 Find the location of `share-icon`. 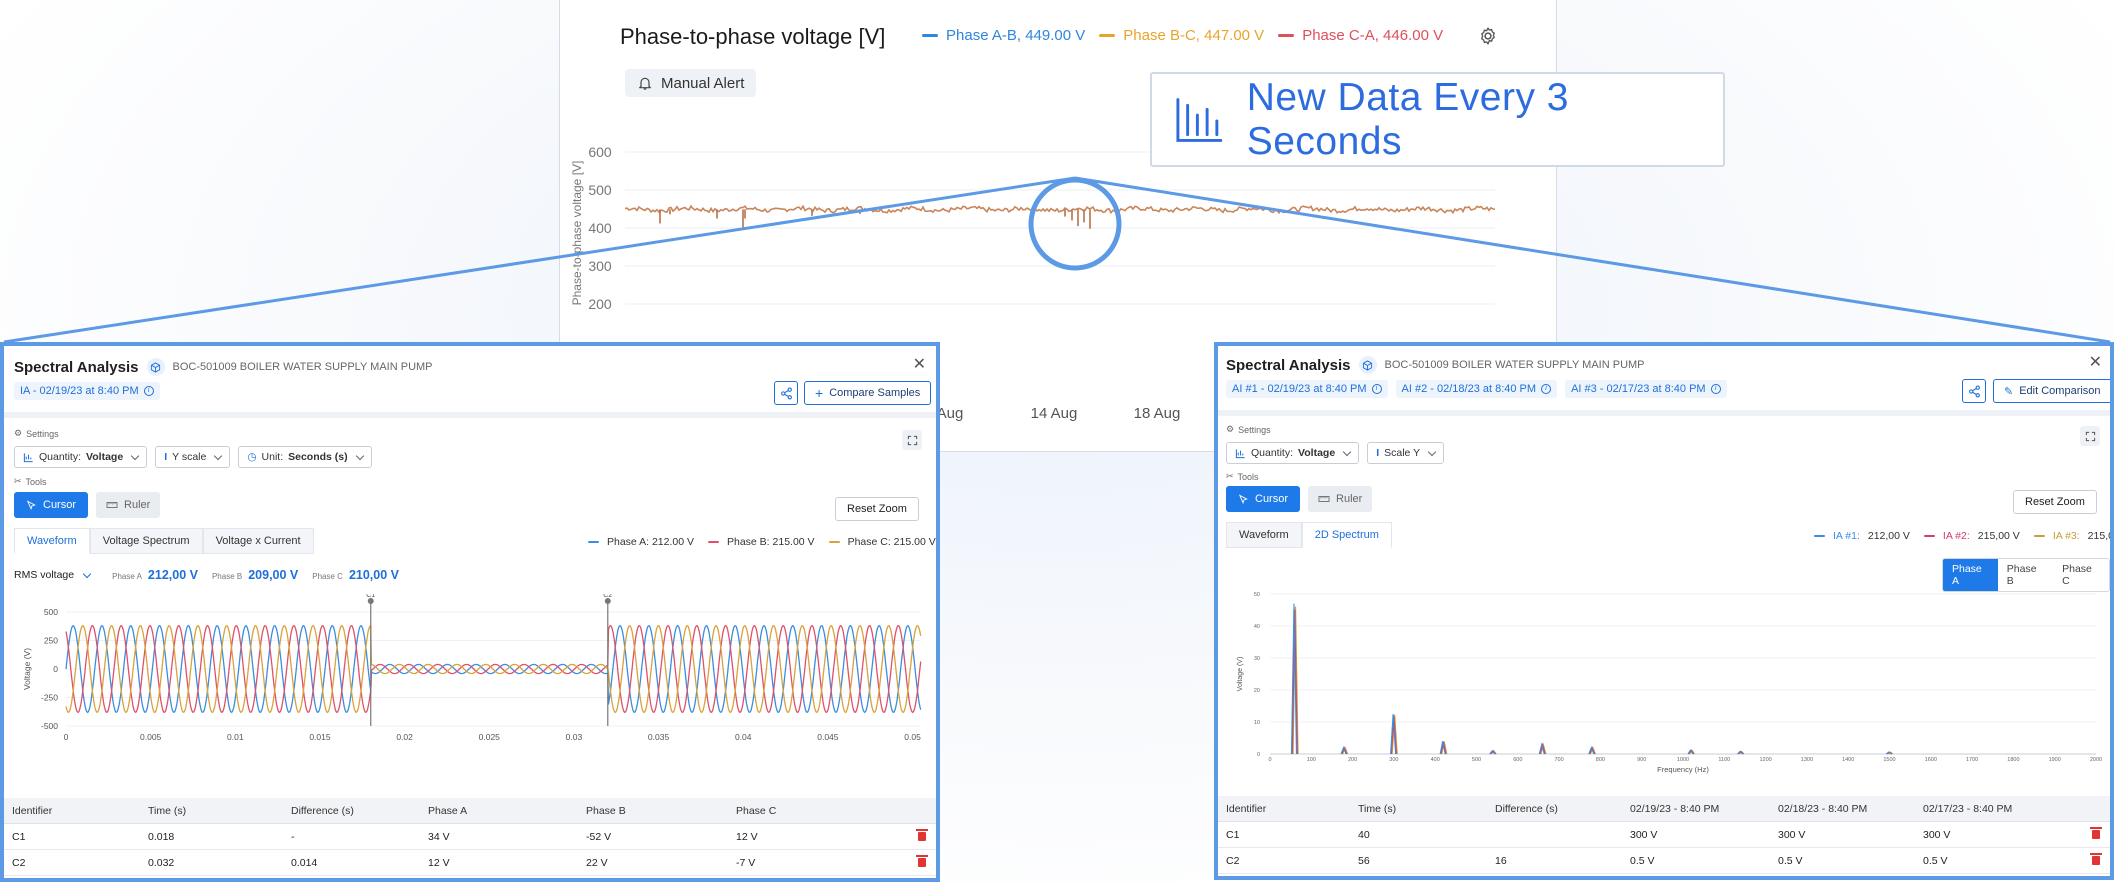

share-icon is located at coordinates (786, 393).